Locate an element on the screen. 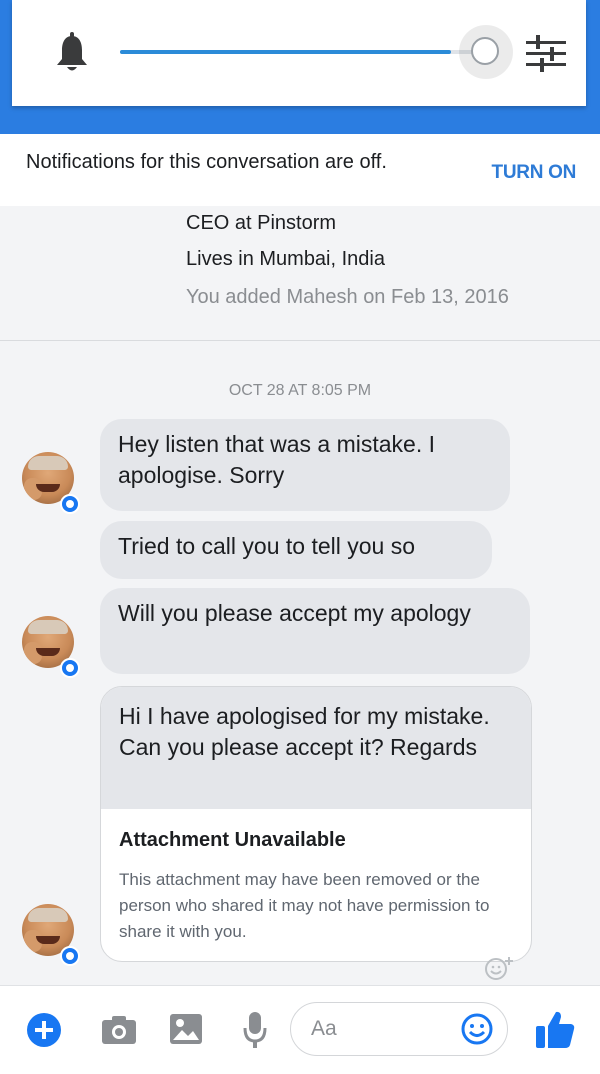  volume-panel-backdrop is located at coordinates (300, 67).